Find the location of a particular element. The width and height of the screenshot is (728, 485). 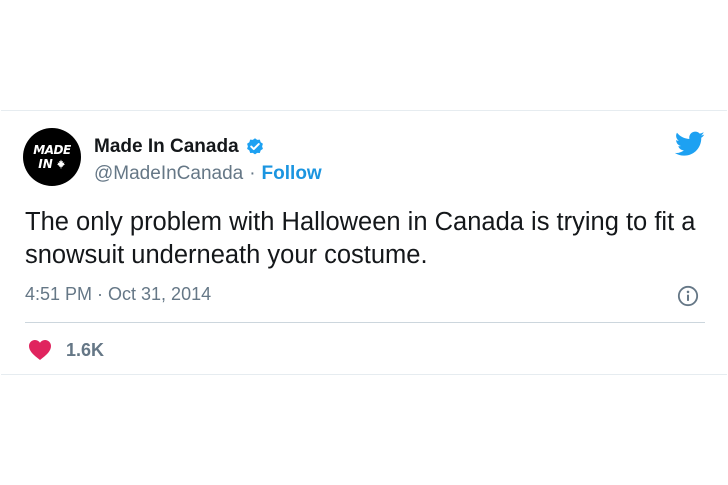

avatar-text-in: IN is located at coordinates (45, 164).